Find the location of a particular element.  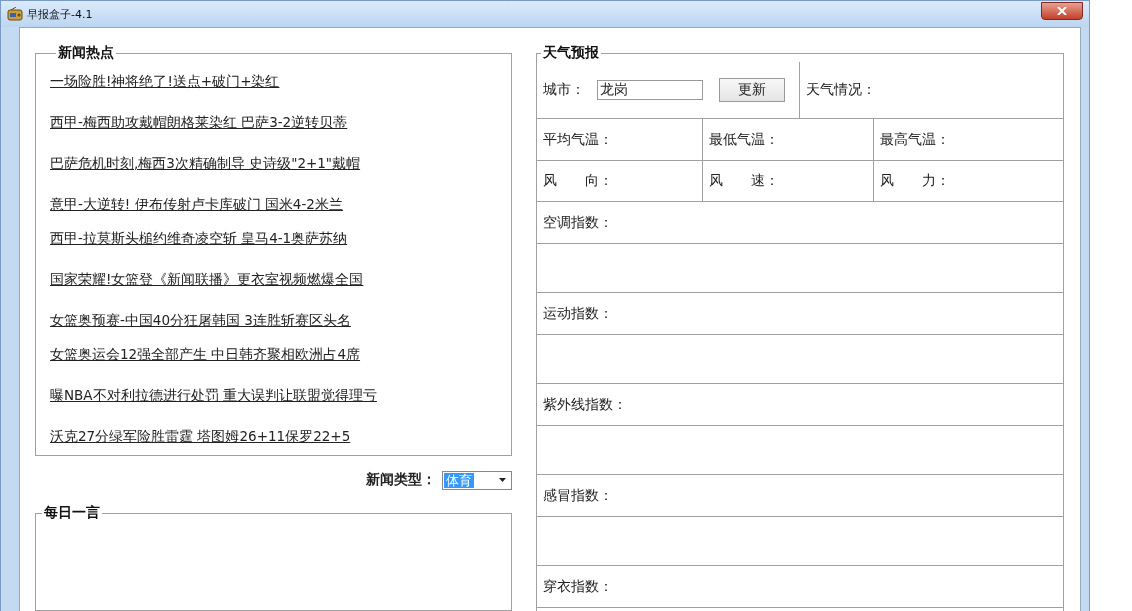

news-link: 意甲-大逆转! 伊布传射卢卡库破门 国米4-2米兰 is located at coordinates (196, 204).